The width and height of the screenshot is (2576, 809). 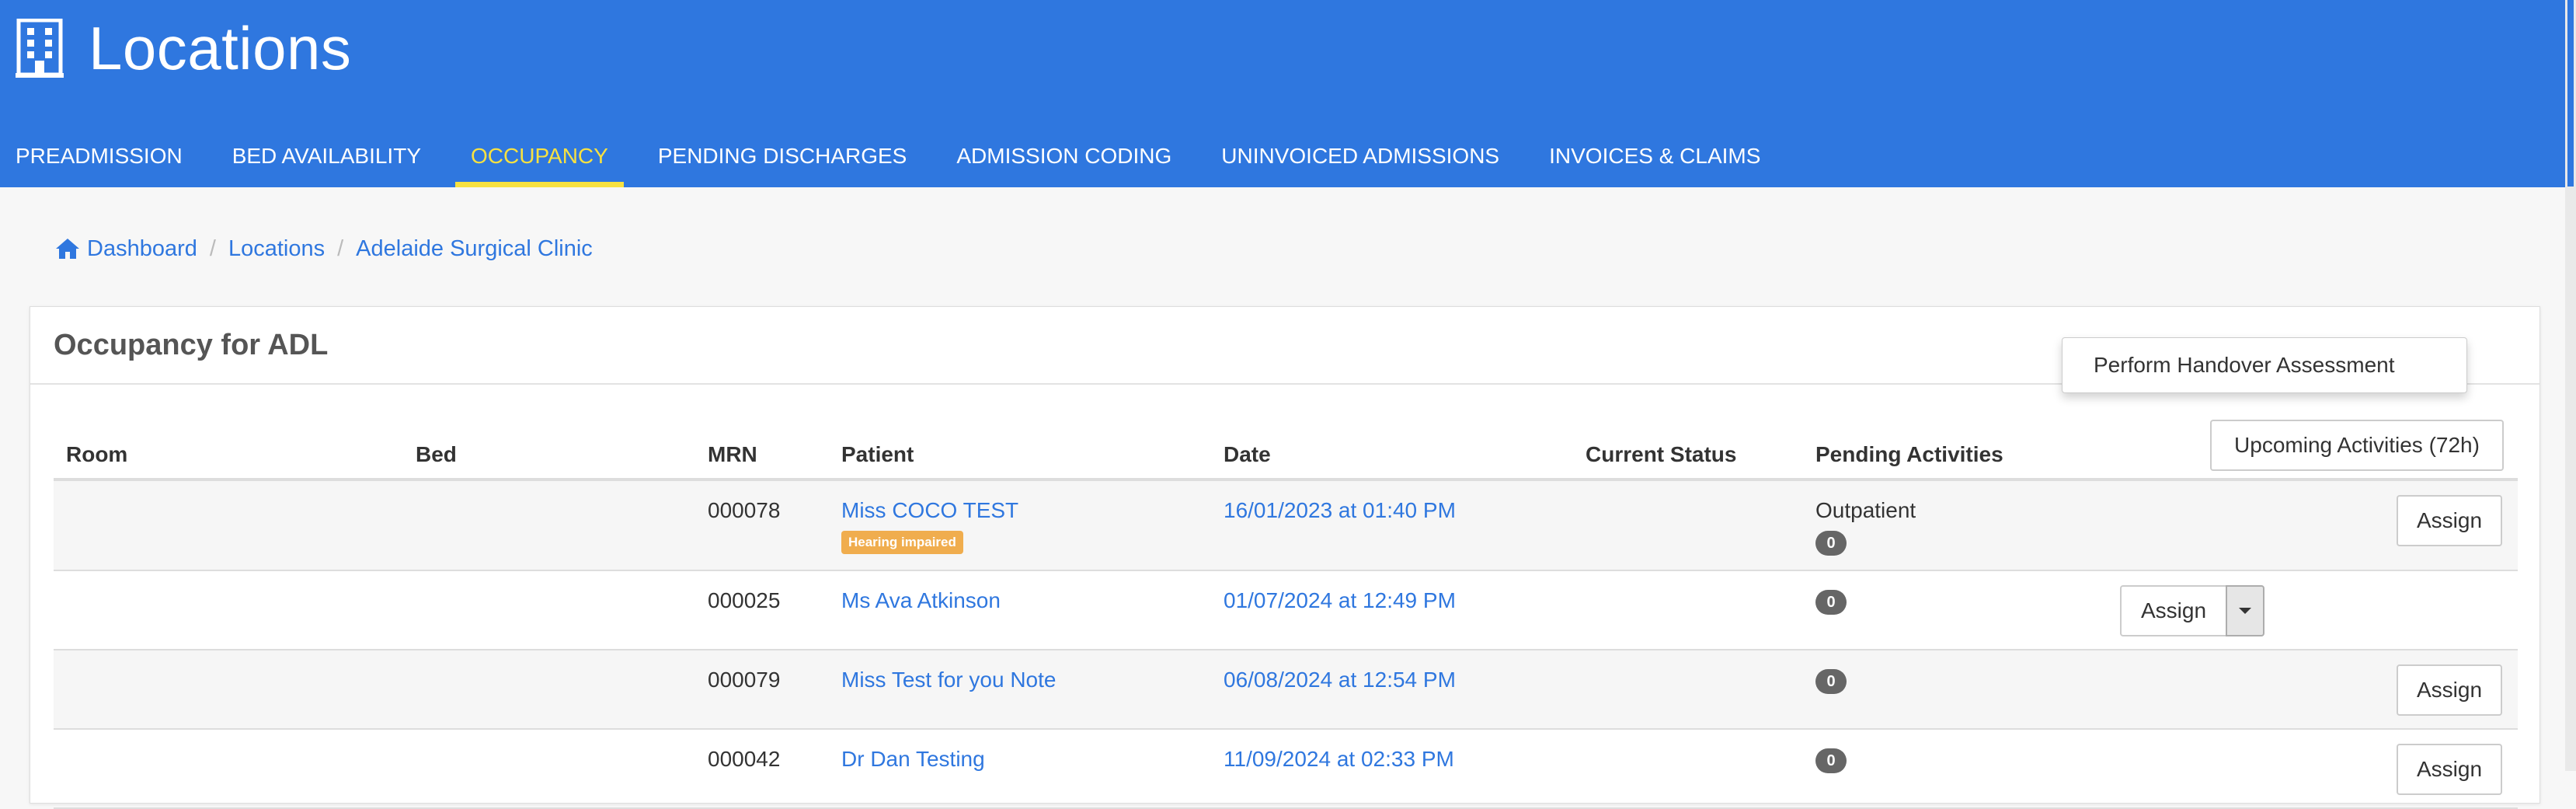 I want to click on tab-uninvoiced-admissions: UNINVOICED ADMISSIONS, so click(x=1360, y=156).